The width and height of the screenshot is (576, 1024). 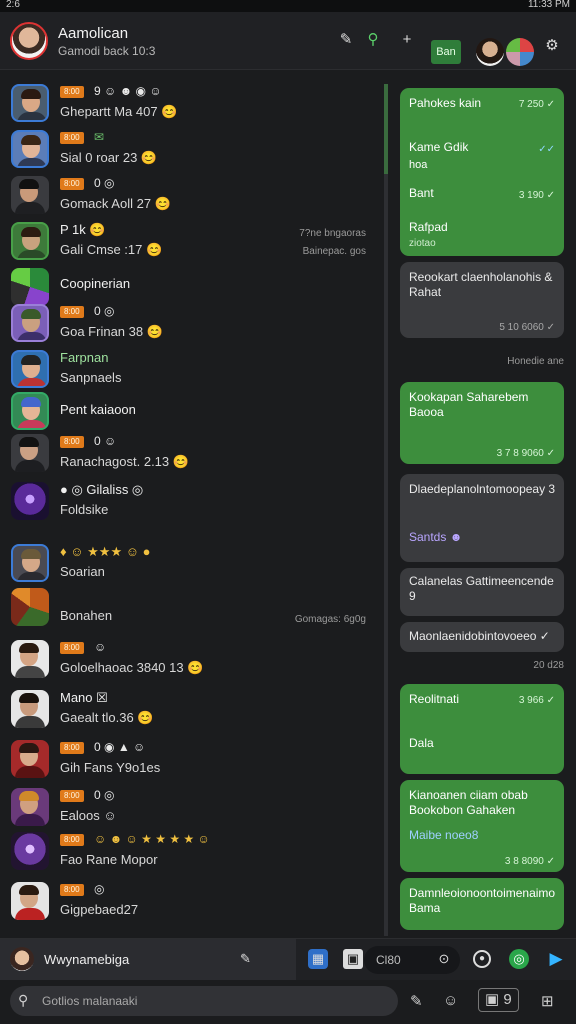 What do you see at coordinates (192, 322) in the screenshot?
I see `list-item: 8:00 0 ◎ Goa Frinan 38 😊` at bounding box center [192, 322].